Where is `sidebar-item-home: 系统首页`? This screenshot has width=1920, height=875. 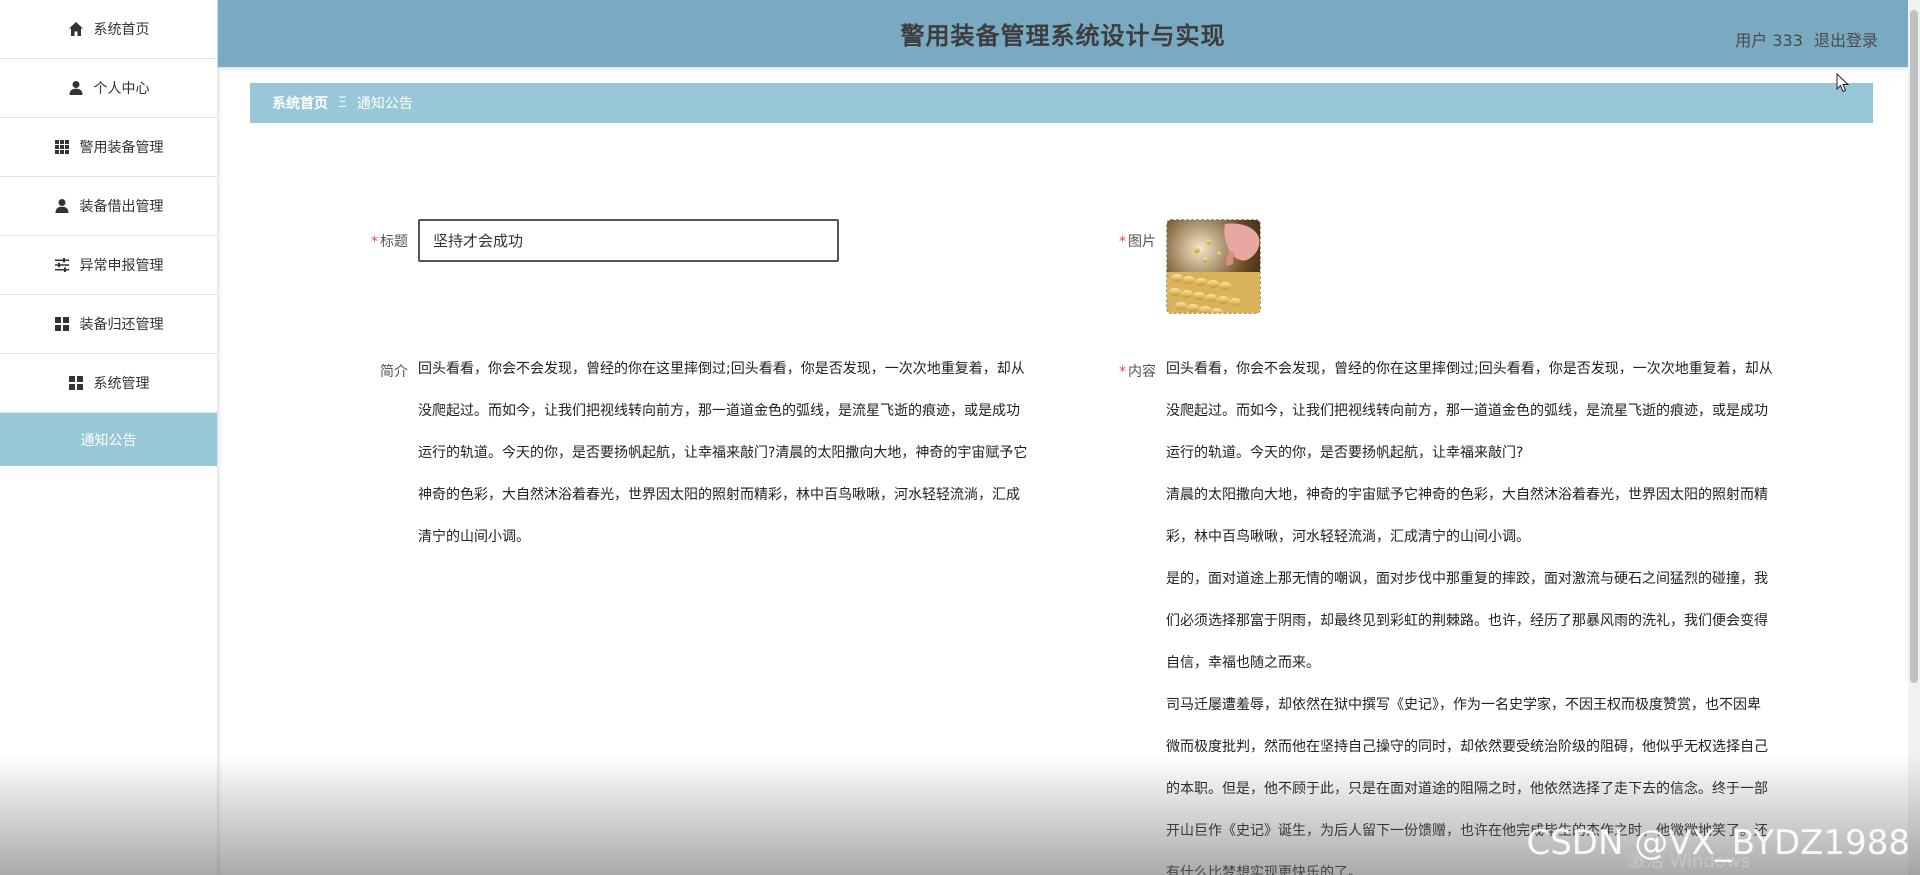
sidebar-item-home: 系统首页 is located at coordinates (108, 29).